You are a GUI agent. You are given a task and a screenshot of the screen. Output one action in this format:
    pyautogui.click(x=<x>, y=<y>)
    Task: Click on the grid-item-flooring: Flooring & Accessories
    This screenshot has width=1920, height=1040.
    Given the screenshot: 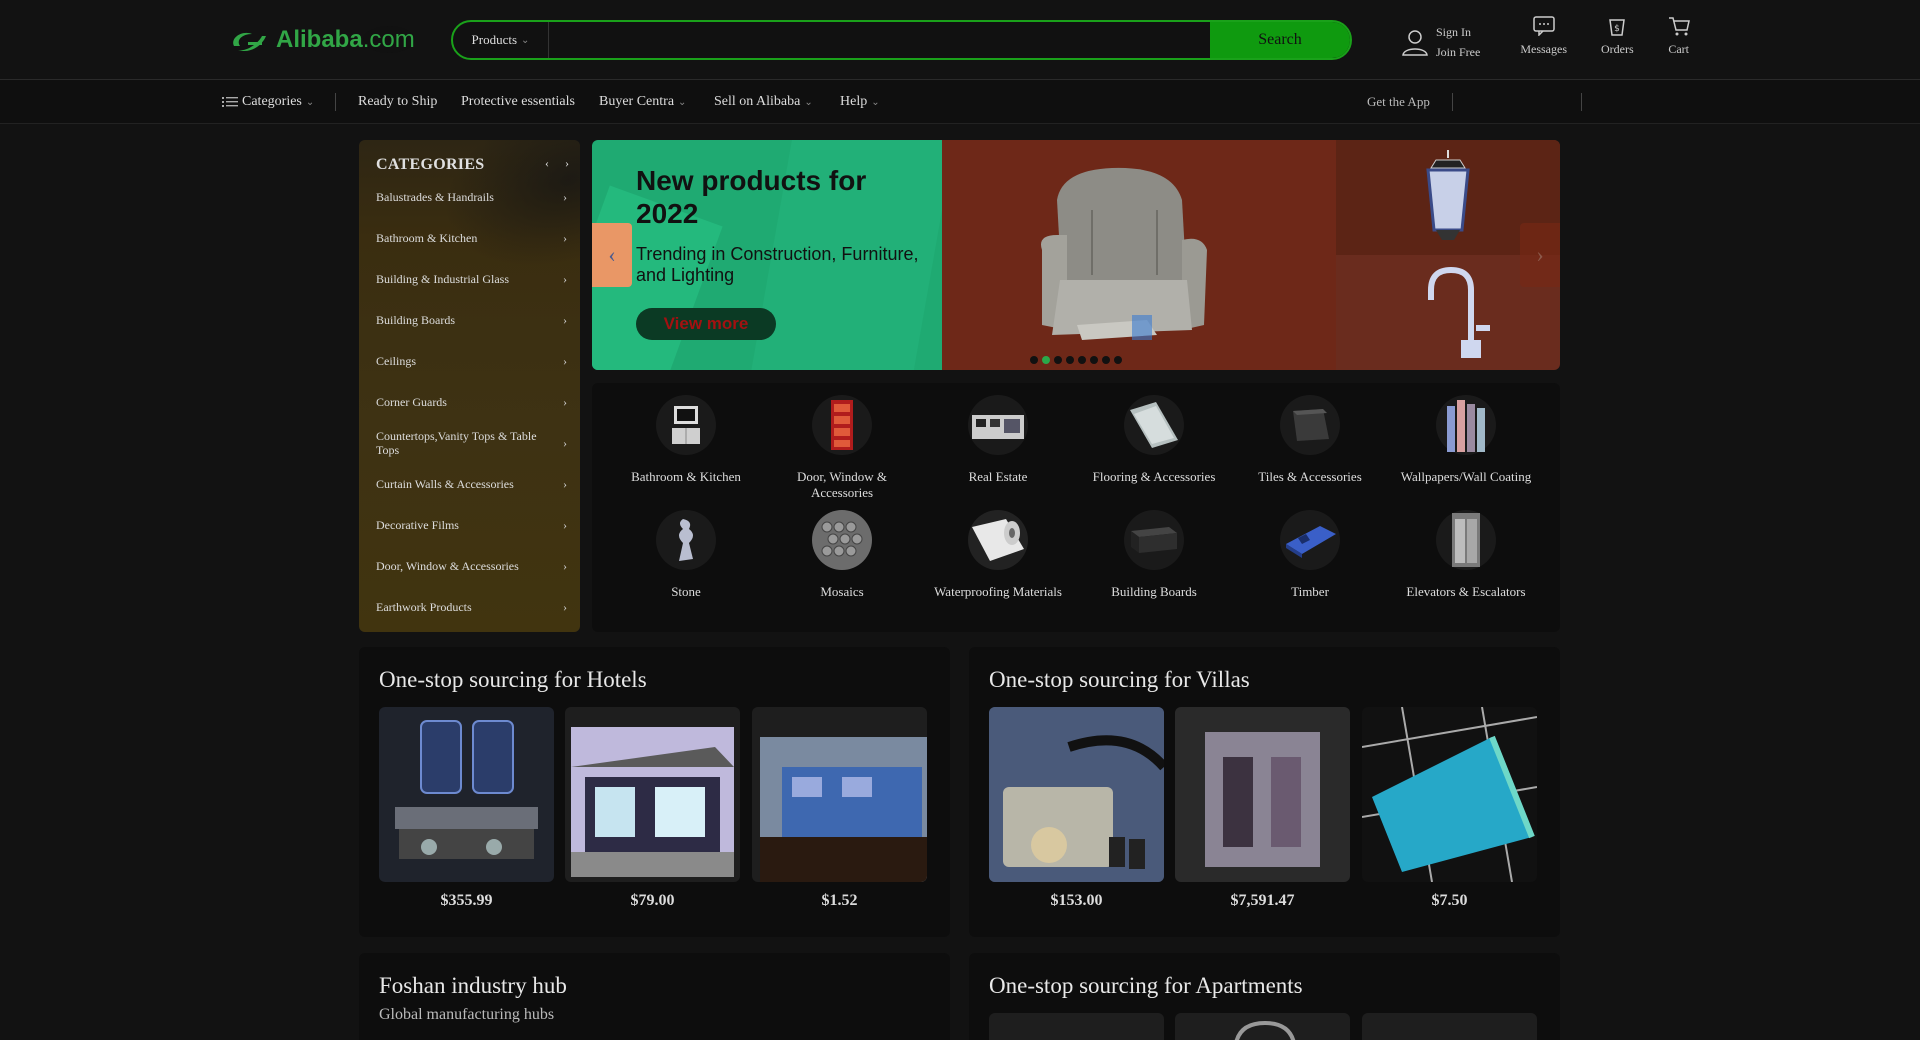 What is the action you would take?
    pyautogui.click(x=1154, y=440)
    